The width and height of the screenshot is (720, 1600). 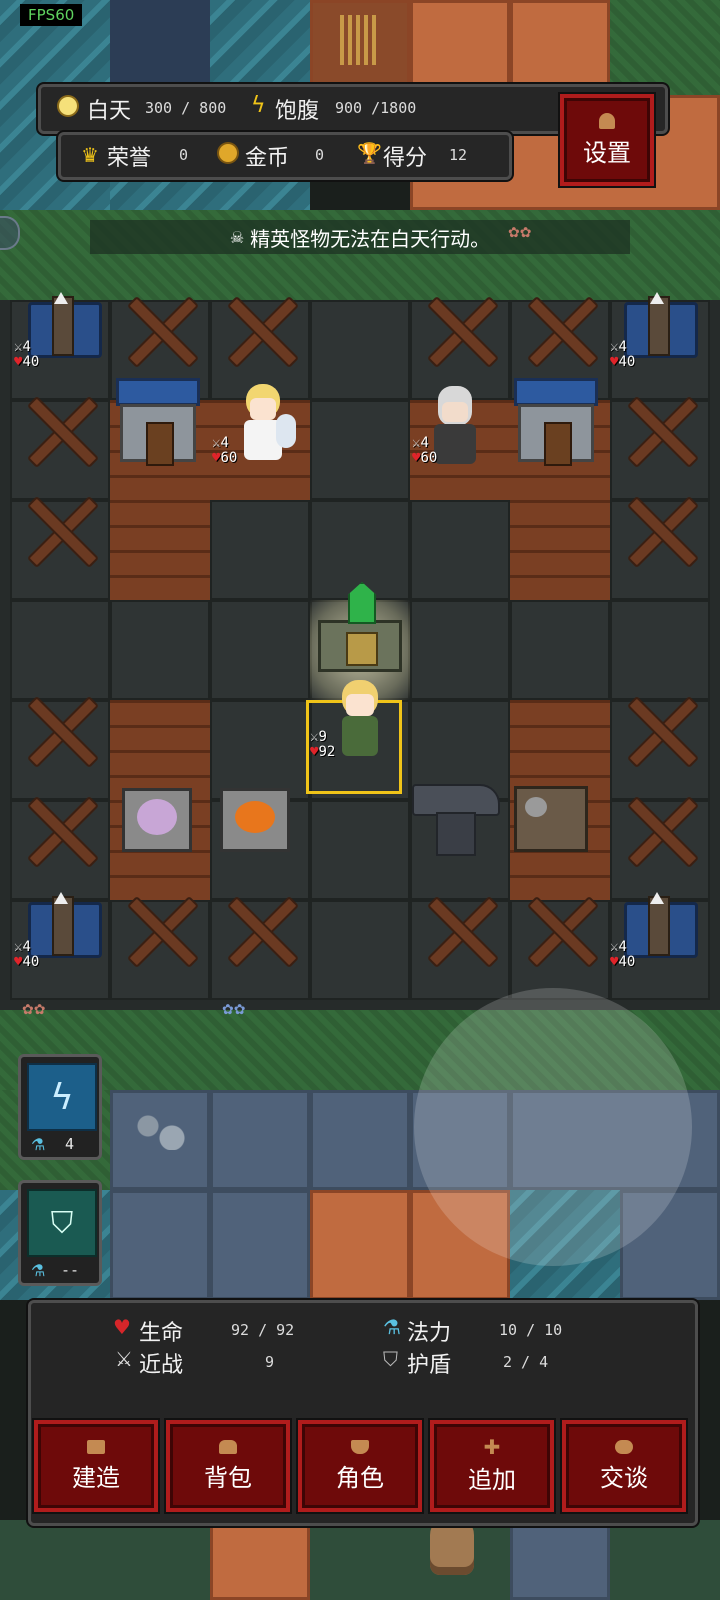 I want to click on brick-tile, so click(x=160, y=550).